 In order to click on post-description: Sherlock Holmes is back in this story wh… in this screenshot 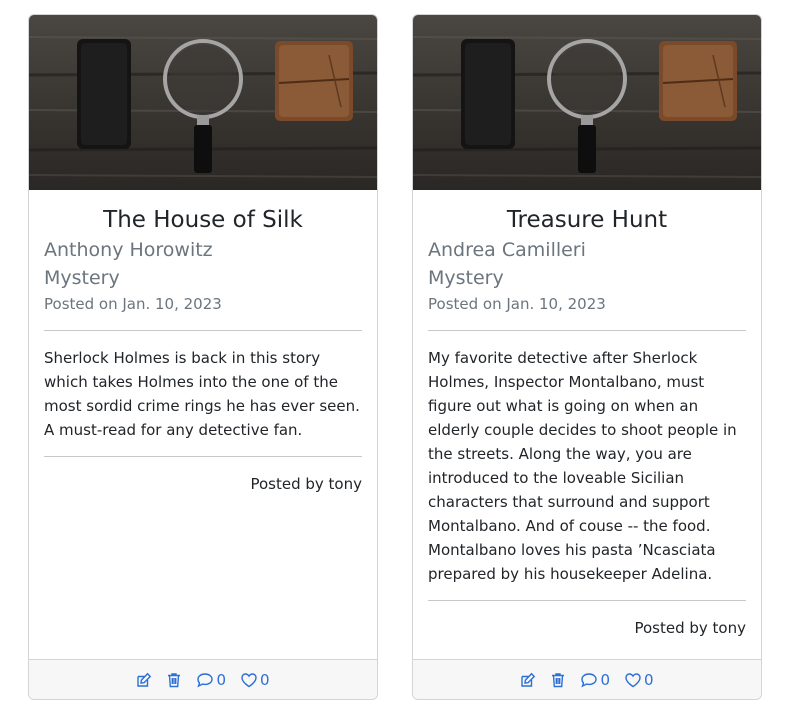, I will do `click(202, 394)`.